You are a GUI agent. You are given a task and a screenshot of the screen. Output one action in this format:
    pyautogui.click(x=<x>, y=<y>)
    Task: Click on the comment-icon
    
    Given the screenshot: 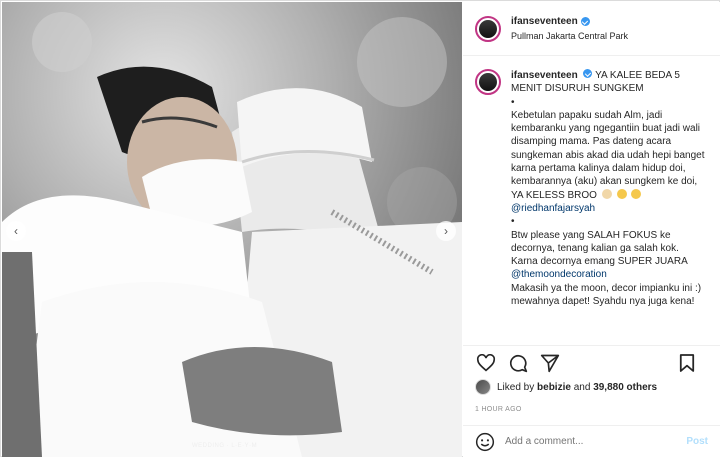 What is the action you would take?
    pyautogui.click(x=518, y=363)
    